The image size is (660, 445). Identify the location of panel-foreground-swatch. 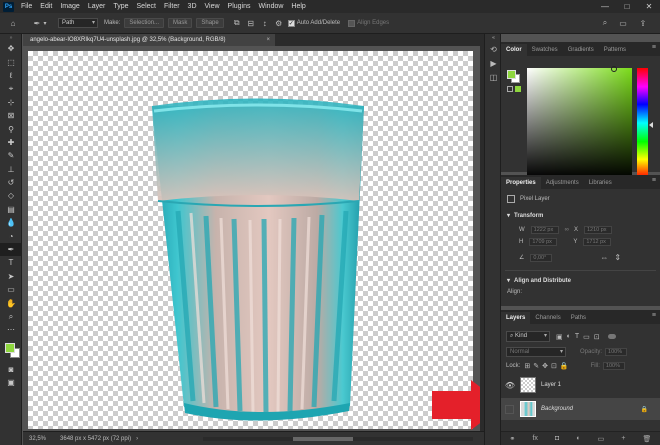
(511, 74).